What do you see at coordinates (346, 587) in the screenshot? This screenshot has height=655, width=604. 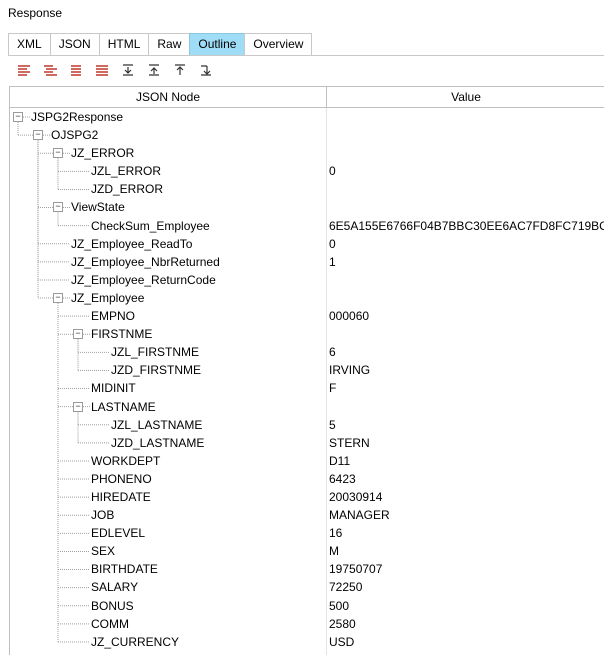 I see `node-value: 72250` at bounding box center [346, 587].